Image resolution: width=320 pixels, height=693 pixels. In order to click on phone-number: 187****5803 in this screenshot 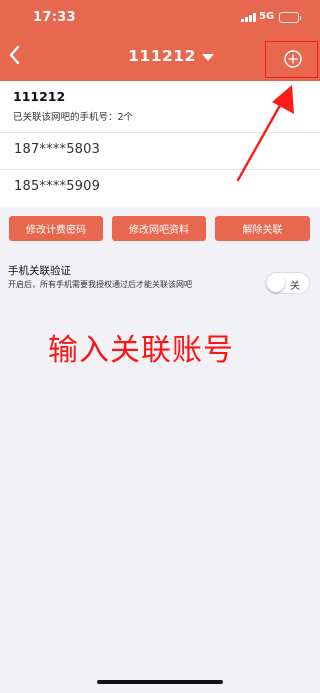, I will do `click(57, 149)`.